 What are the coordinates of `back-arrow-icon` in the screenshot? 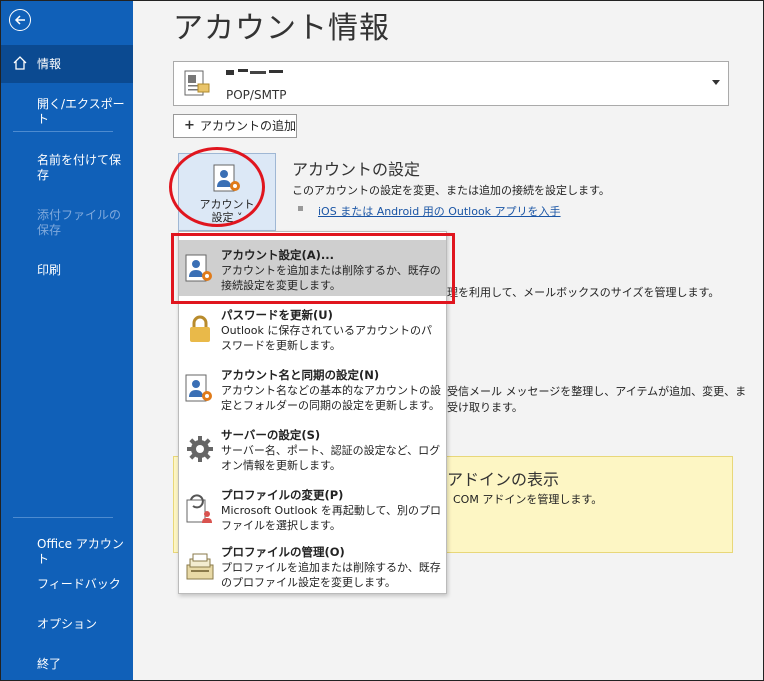 It's located at (20, 20).